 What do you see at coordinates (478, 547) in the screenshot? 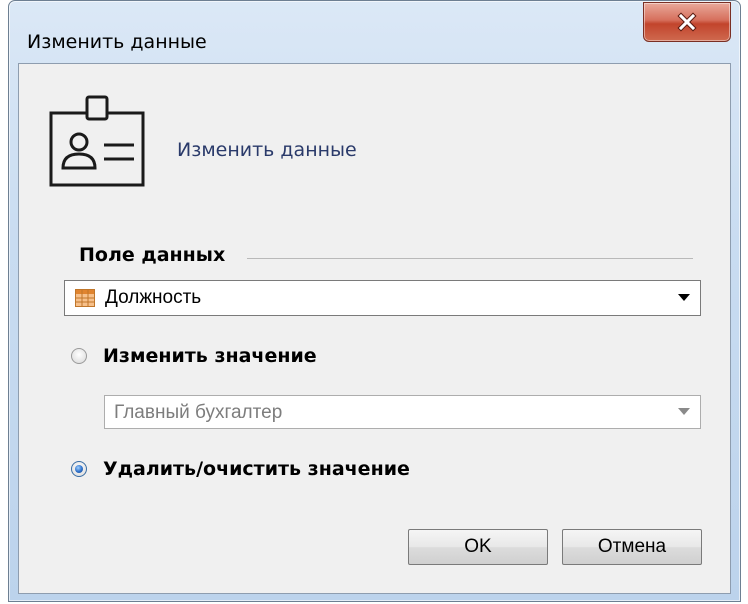
I see `ok-button: OK` at bounding box center [478, 547].